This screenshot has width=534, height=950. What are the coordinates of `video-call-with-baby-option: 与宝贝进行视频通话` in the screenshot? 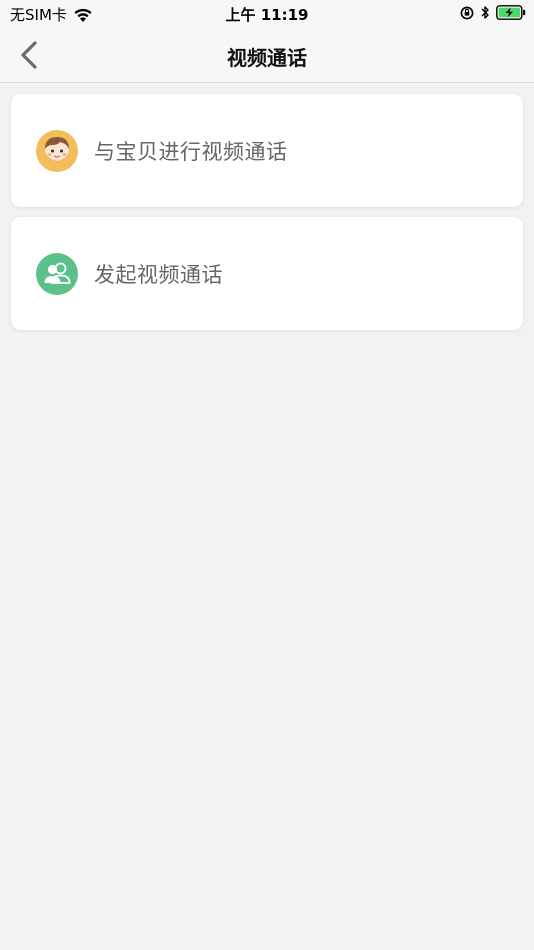 It's located at (267, 150).